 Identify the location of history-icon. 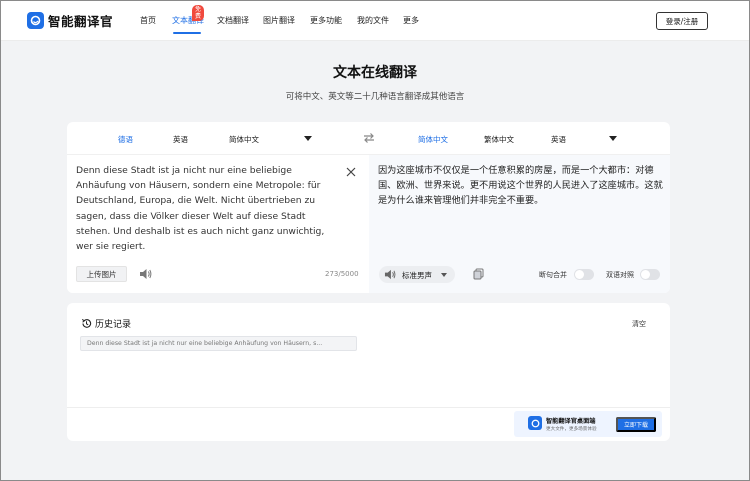
(86, 323).